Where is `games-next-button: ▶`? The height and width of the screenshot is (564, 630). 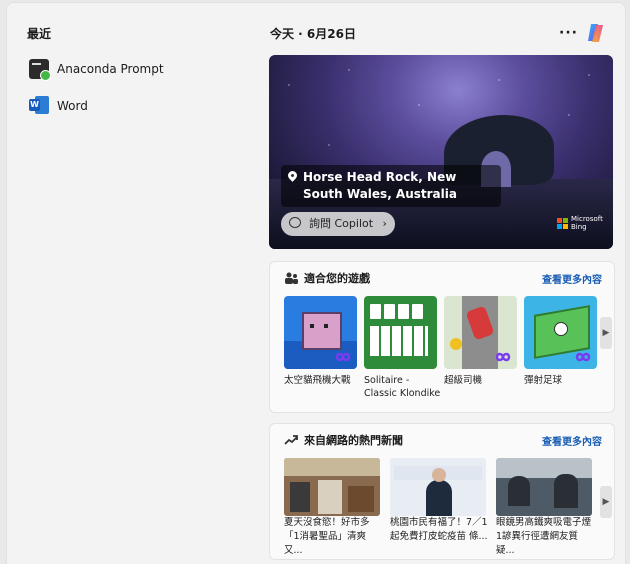 games-next-button: ▶ is located at coordinates (606, 333).